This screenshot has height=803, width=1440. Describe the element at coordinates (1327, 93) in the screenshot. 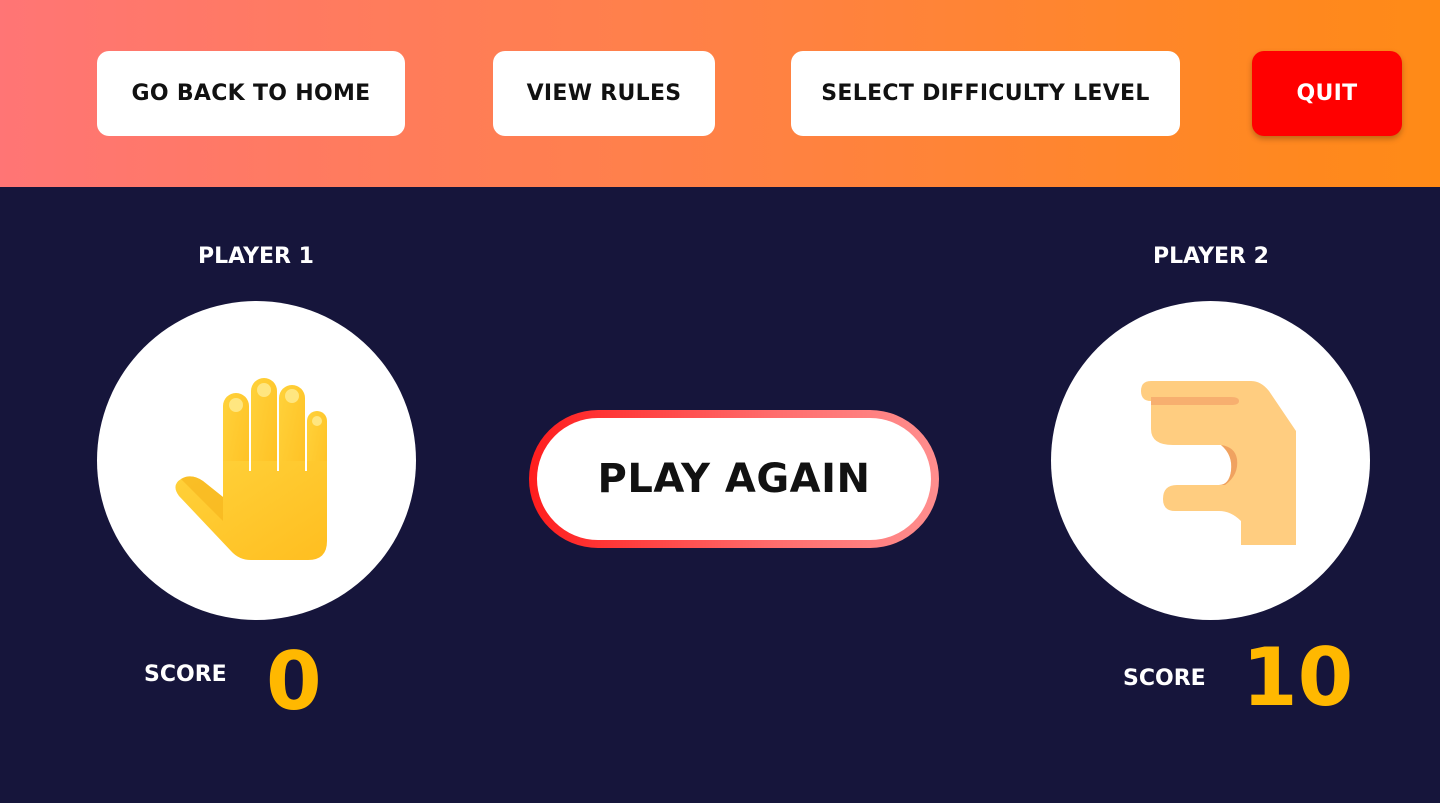

I see `quit-button: QUIT` at that location.